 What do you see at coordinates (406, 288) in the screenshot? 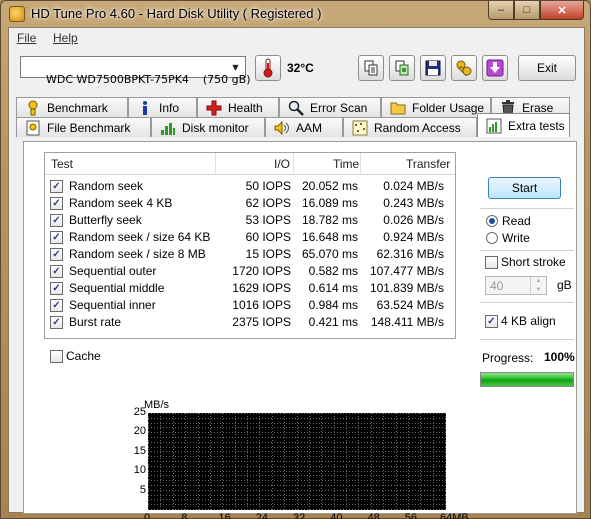
I see `row-transfer: 101.839 MB/s` at bounding box center [406, 288].